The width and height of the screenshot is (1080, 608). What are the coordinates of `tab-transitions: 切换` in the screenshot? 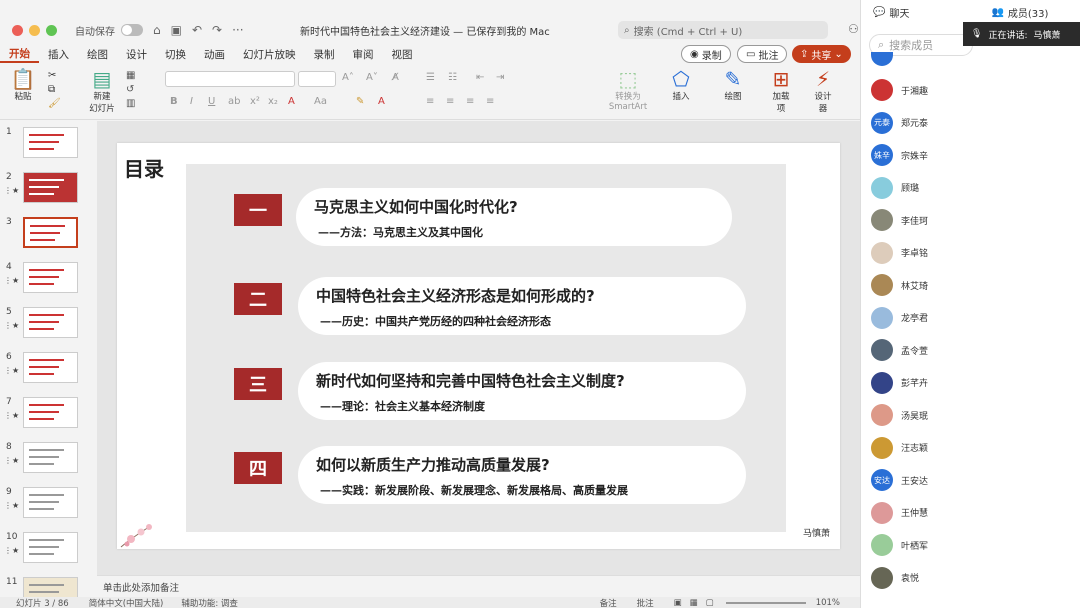 It's located at (175, 54).